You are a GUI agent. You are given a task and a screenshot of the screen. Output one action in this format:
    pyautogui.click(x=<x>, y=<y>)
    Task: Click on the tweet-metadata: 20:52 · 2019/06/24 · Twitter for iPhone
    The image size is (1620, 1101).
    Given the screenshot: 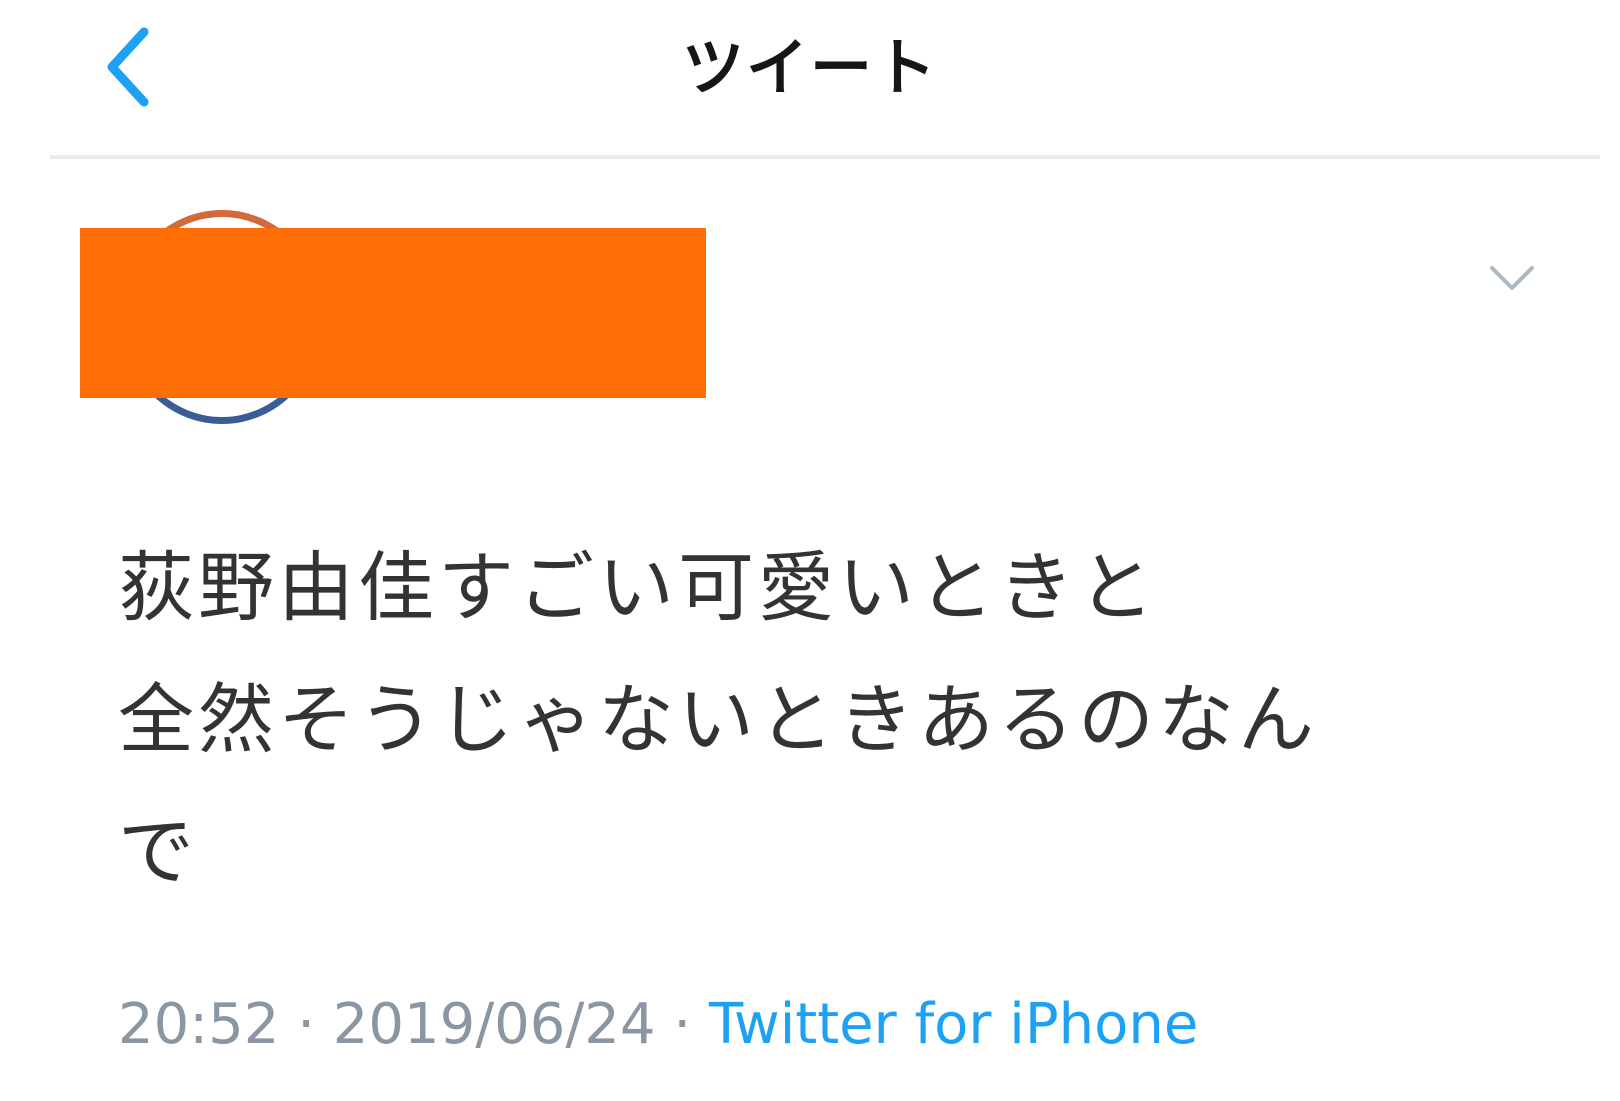 What is the action you would take?
    pyautogui.click(x=658, y=1025)
    